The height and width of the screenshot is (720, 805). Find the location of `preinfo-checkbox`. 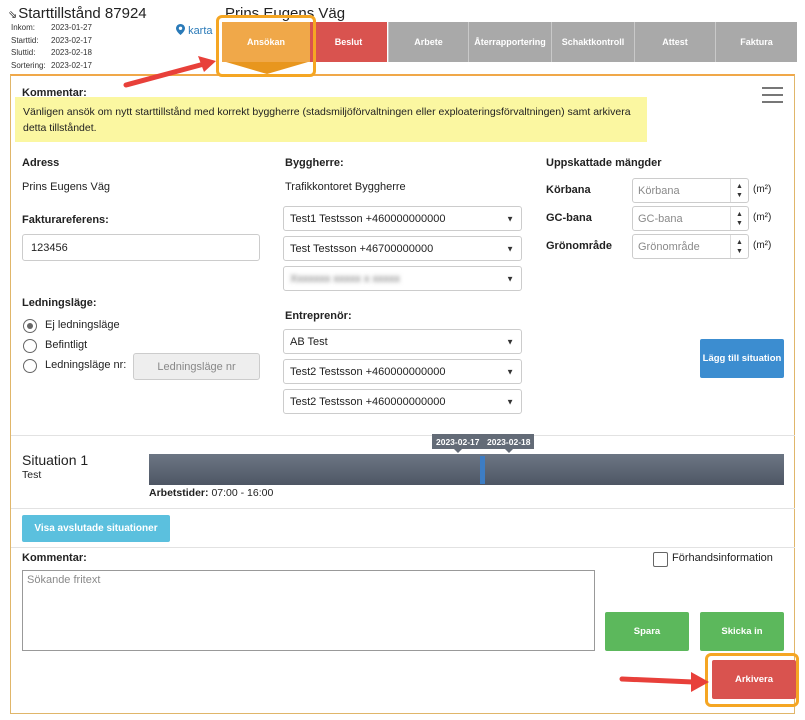

preinfo-checkbox is located at coordinates (660, 559).